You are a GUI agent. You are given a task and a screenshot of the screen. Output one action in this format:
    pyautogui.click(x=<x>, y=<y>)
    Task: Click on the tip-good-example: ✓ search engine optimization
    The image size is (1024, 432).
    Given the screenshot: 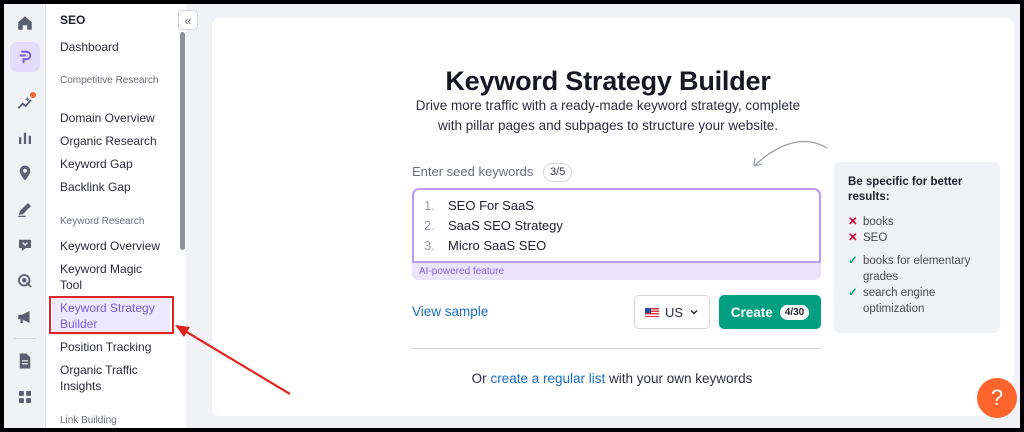 What is the action you would take?
    pyautogui.click(x=917, y=301)
    